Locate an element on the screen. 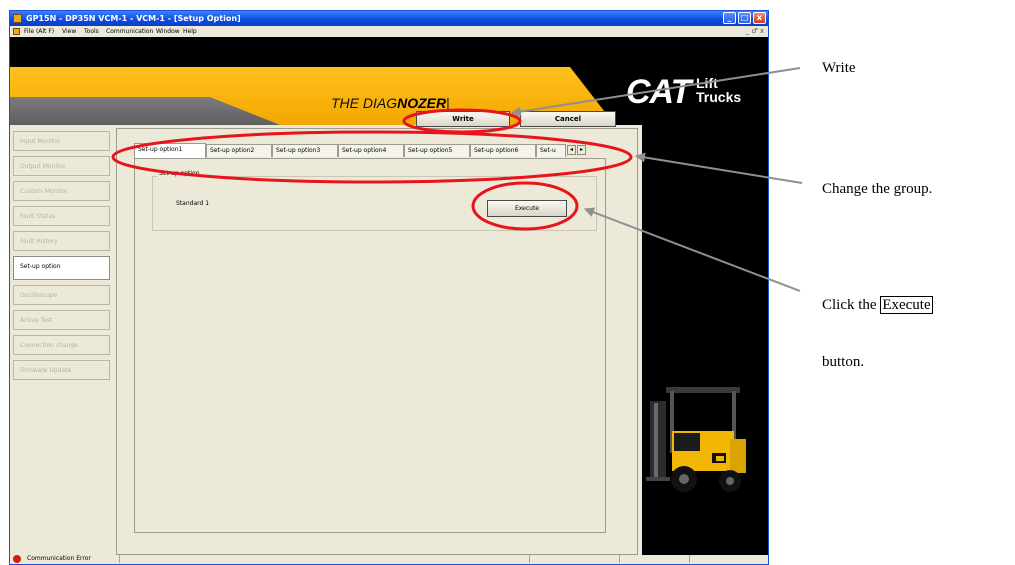  note-click-execute: Click the Execute is located at coordinates (877, 305).